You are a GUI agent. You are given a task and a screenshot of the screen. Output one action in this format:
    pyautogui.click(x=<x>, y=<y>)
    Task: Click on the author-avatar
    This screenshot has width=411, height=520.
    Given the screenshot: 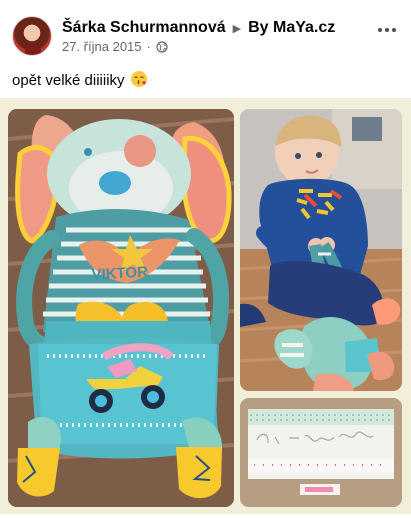 What is the action you would take?
    pyautogui.click(x=32, y=36)
    